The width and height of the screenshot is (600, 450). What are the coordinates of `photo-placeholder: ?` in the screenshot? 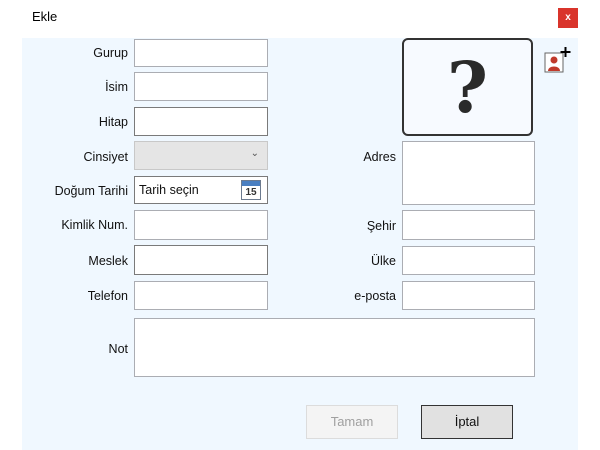 It's located at (467, 87).